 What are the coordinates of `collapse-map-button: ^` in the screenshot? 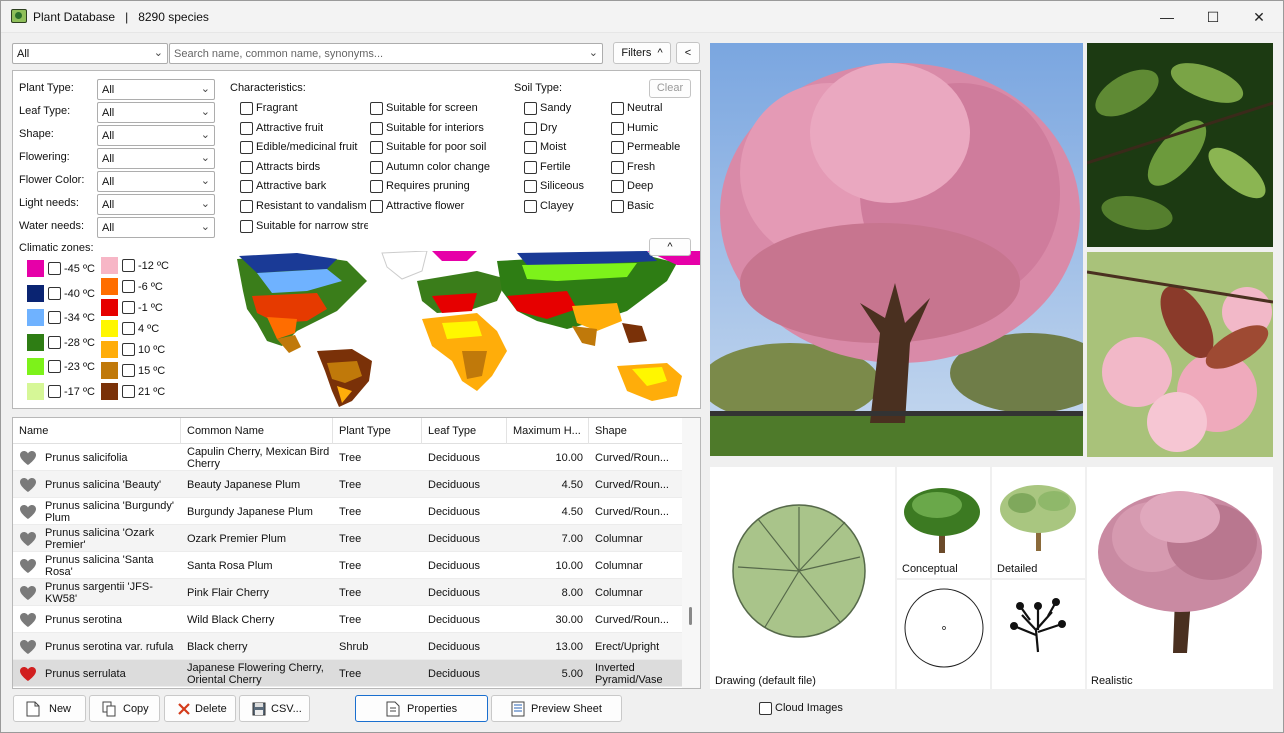 It's located at (670, 247).